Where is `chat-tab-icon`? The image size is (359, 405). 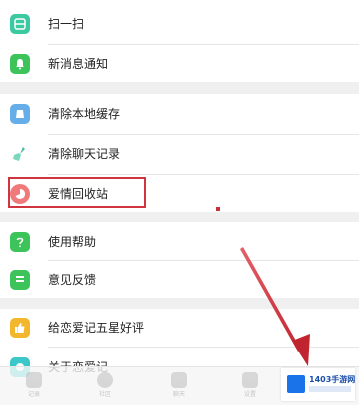 chat-tab-icon is located at coordinates (179, 380).